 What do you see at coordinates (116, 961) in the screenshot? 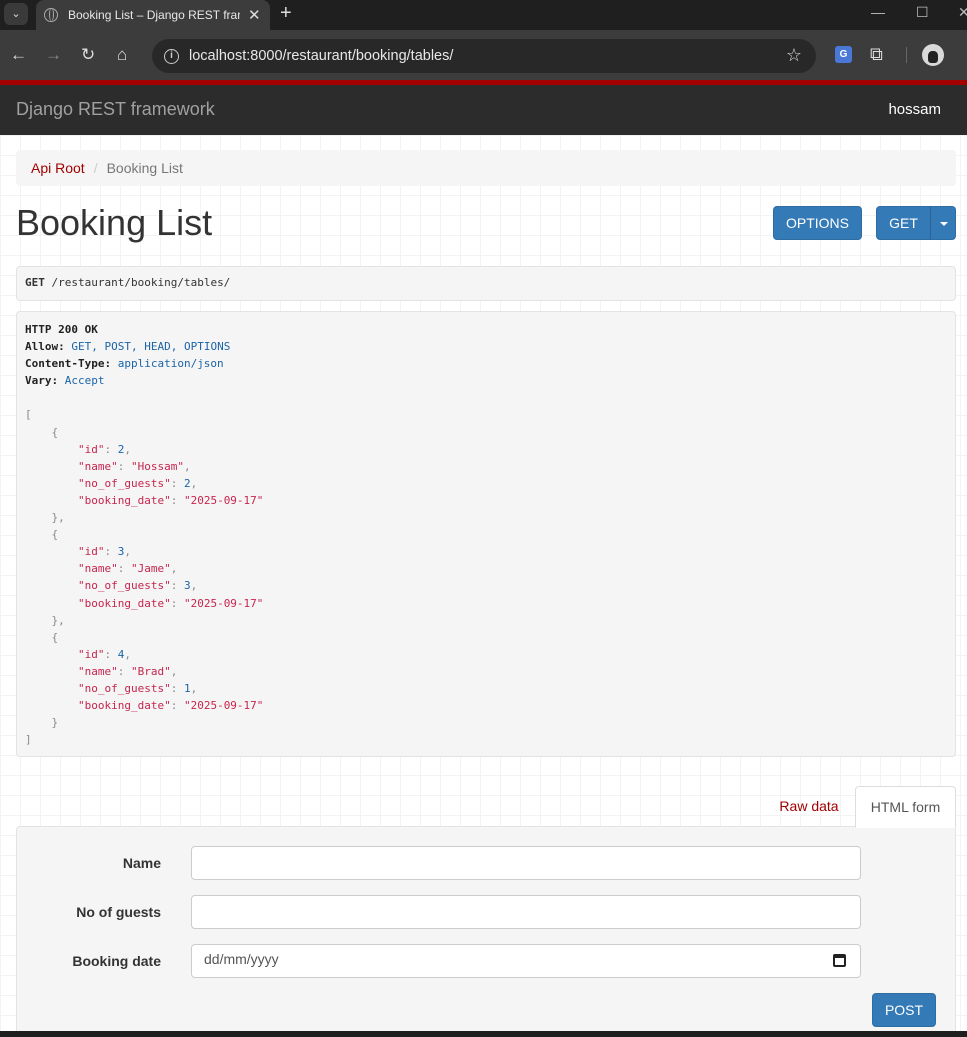
I see `booking-date-label: Booking date` at bounding box center [116, 961].